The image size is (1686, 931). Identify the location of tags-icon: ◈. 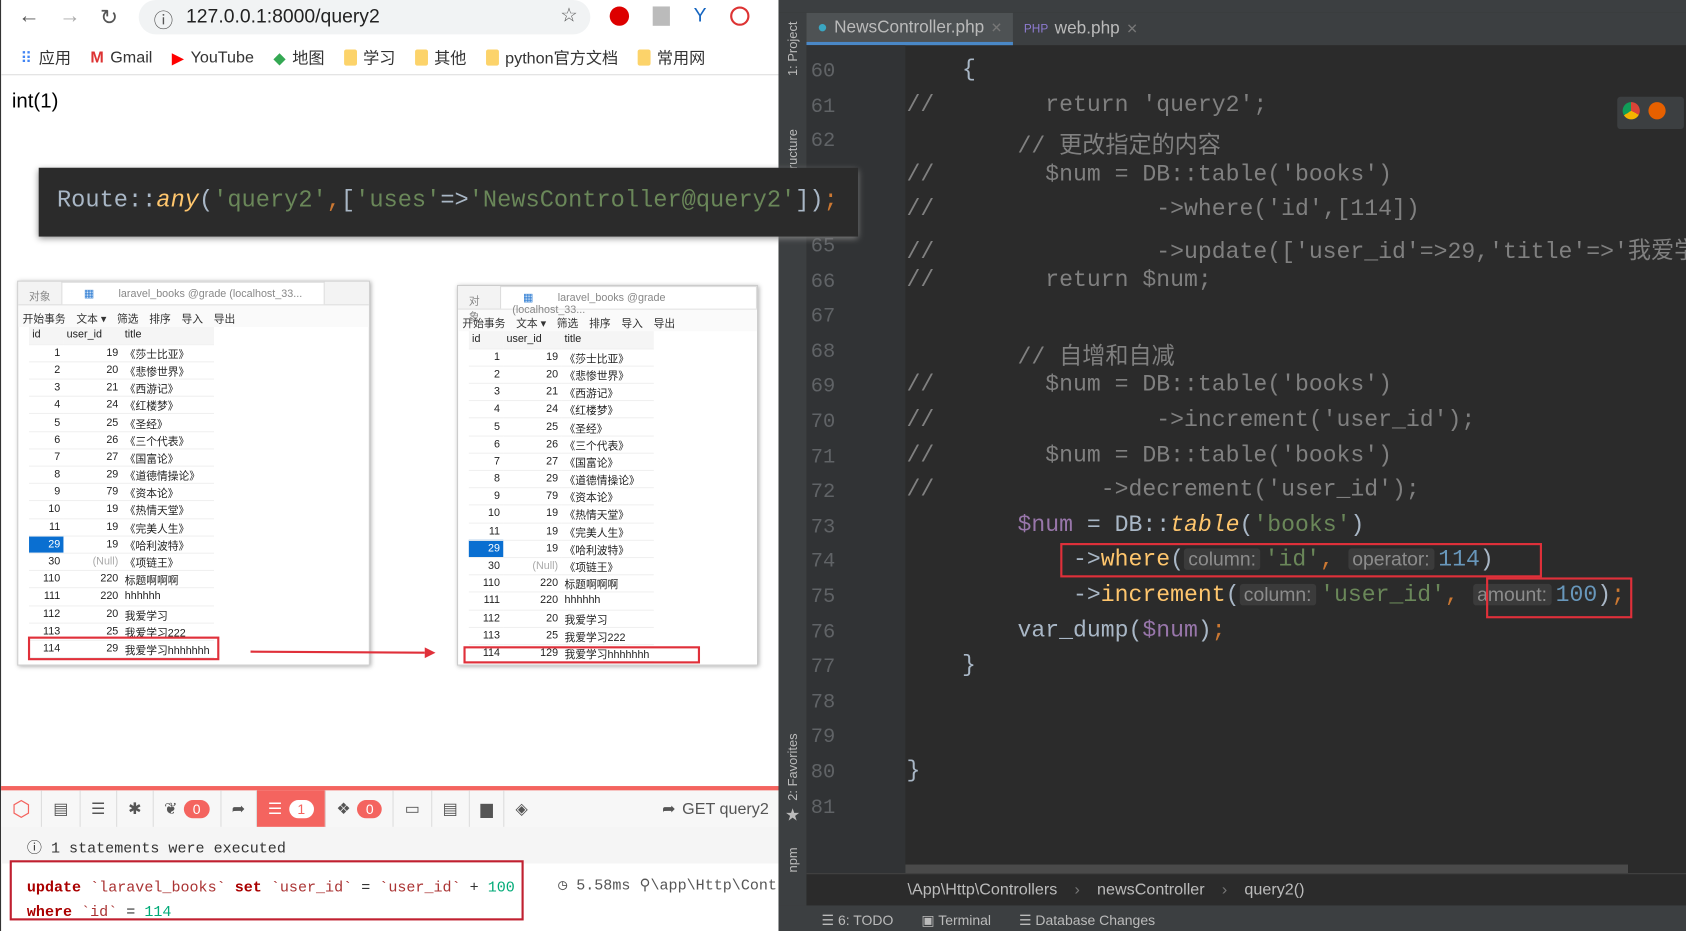
(522, 808).